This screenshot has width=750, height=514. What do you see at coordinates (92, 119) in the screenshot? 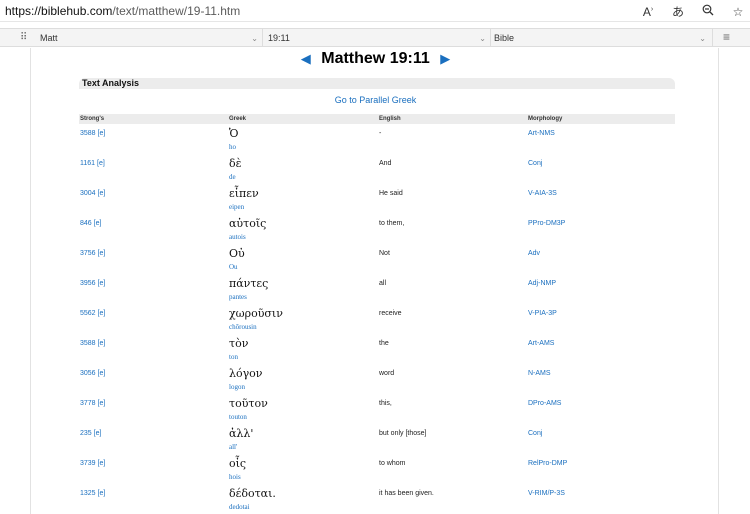
I see `header-strongs: Strong's` at bounding box center [92, 119].